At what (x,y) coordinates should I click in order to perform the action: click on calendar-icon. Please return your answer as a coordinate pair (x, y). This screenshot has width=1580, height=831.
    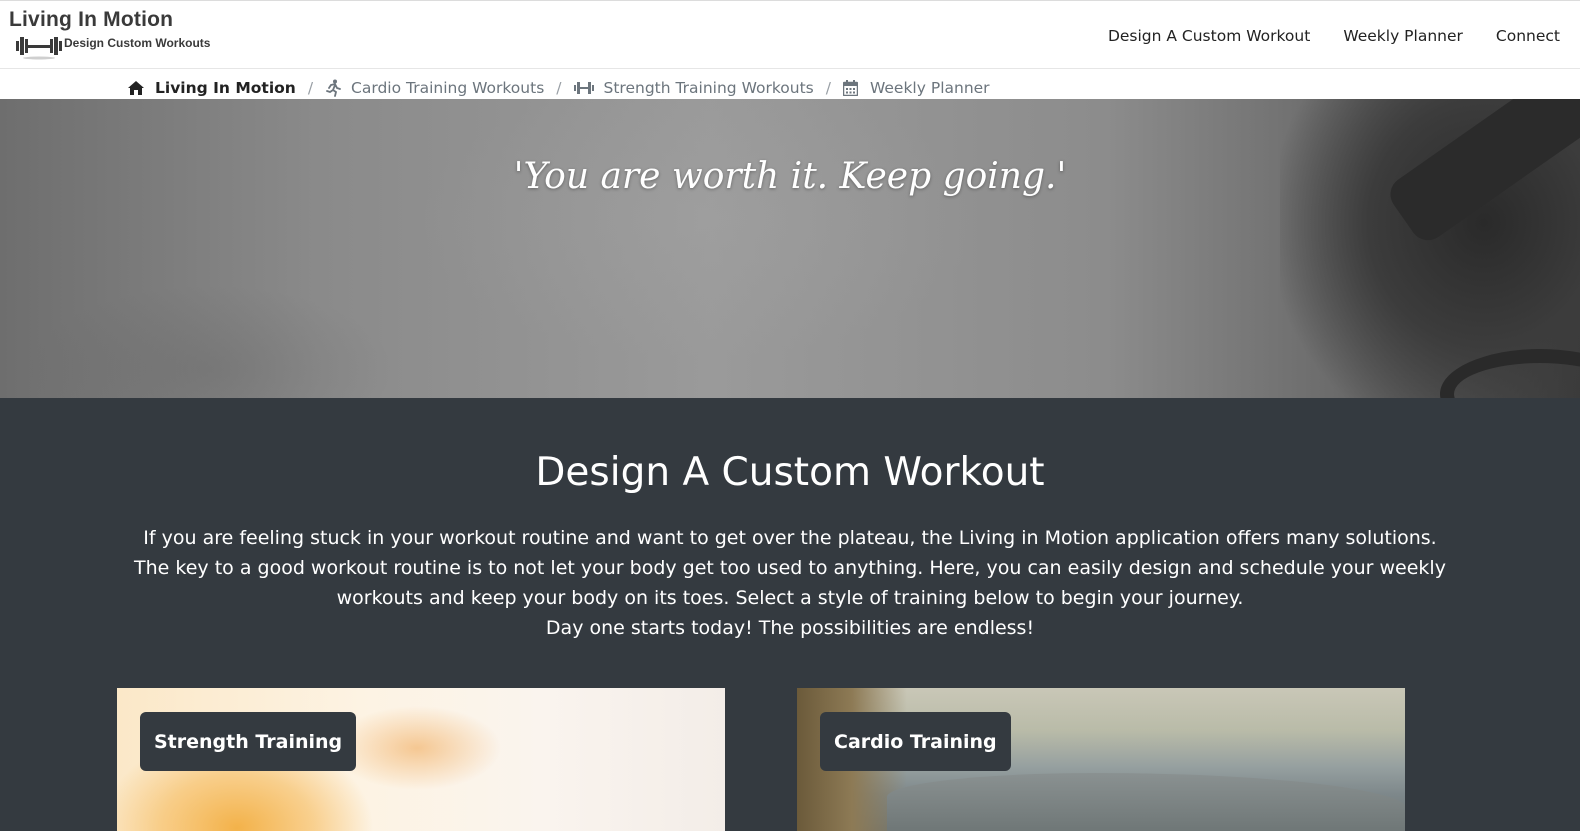
    Looking at the image, I should click on (850, 88).